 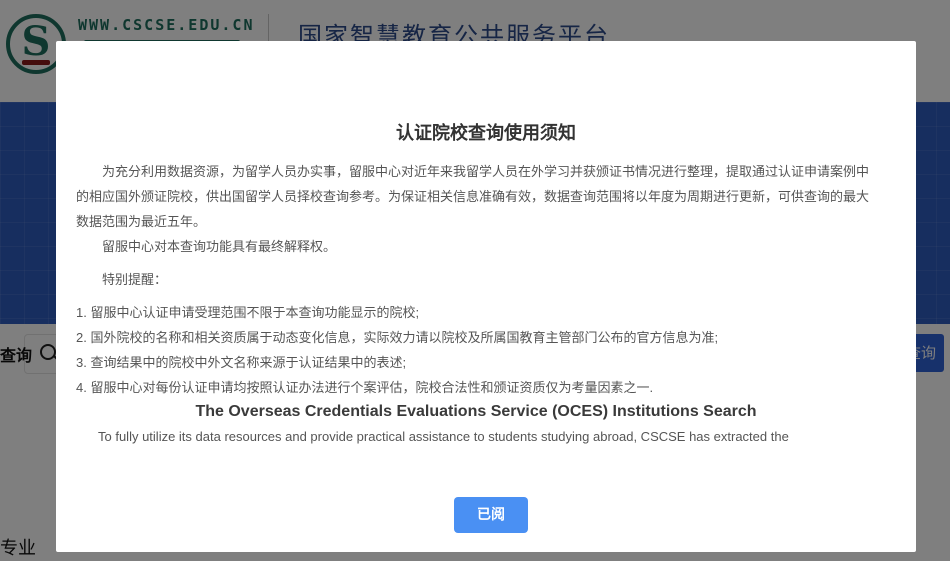 What do you see at coordinates (491, 515) in the screenshot?
I see `confirm-read-button: 已阅` at bounding box center [491, 515].